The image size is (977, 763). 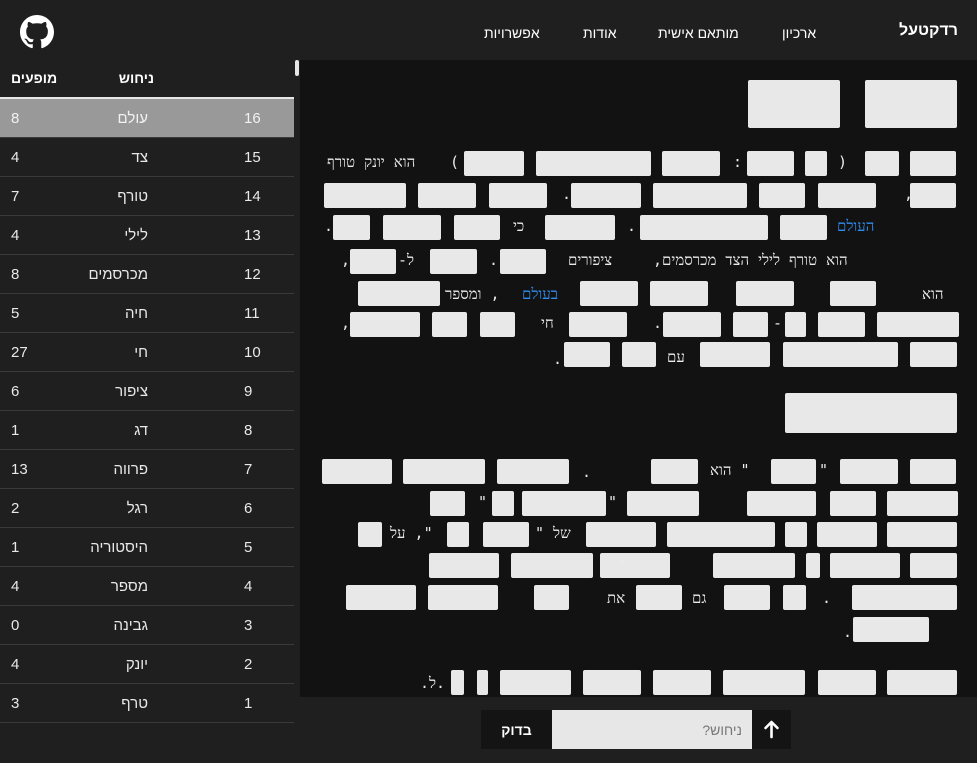 What do you see at coordinates (136, 78) in the screenshot?
I see `guess-column-header: ניחוש` at bounding box center [136, 78].